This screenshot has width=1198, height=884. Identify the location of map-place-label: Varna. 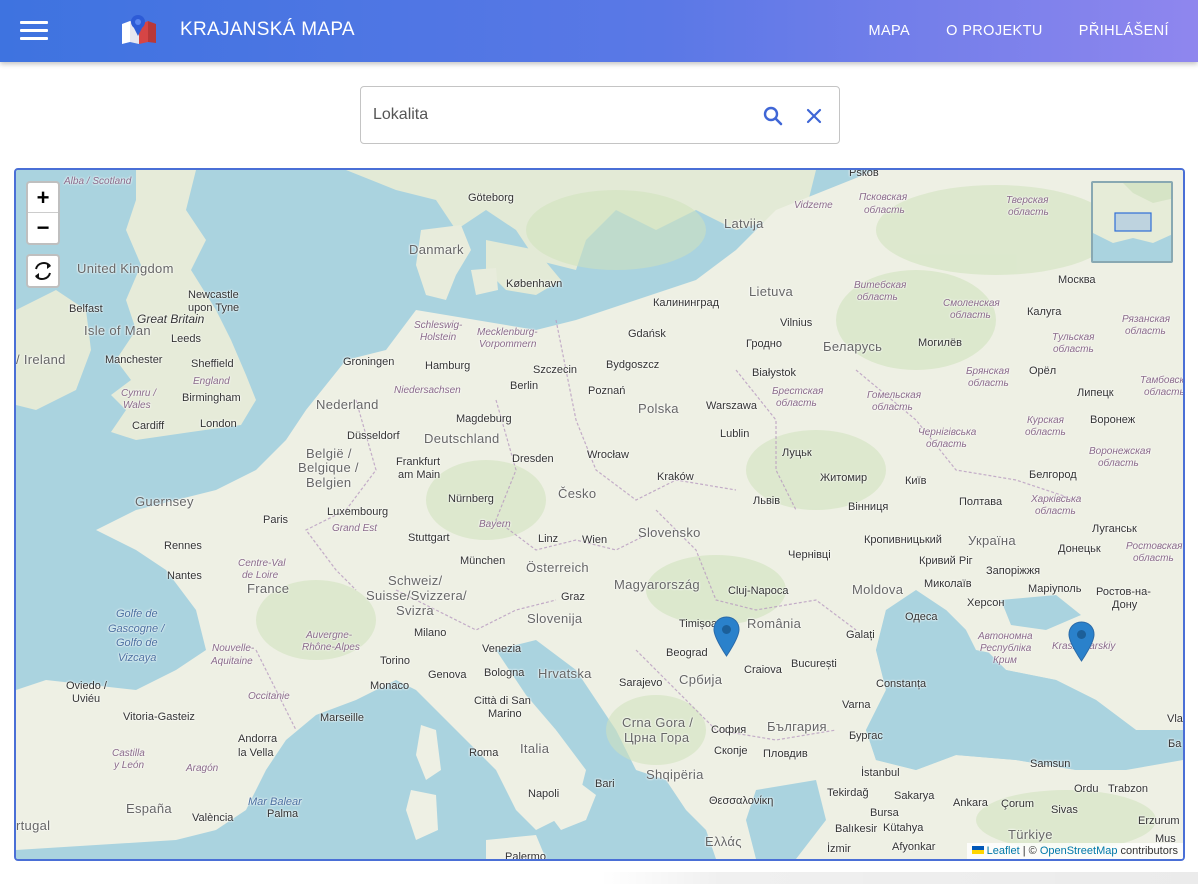
(856, 705).